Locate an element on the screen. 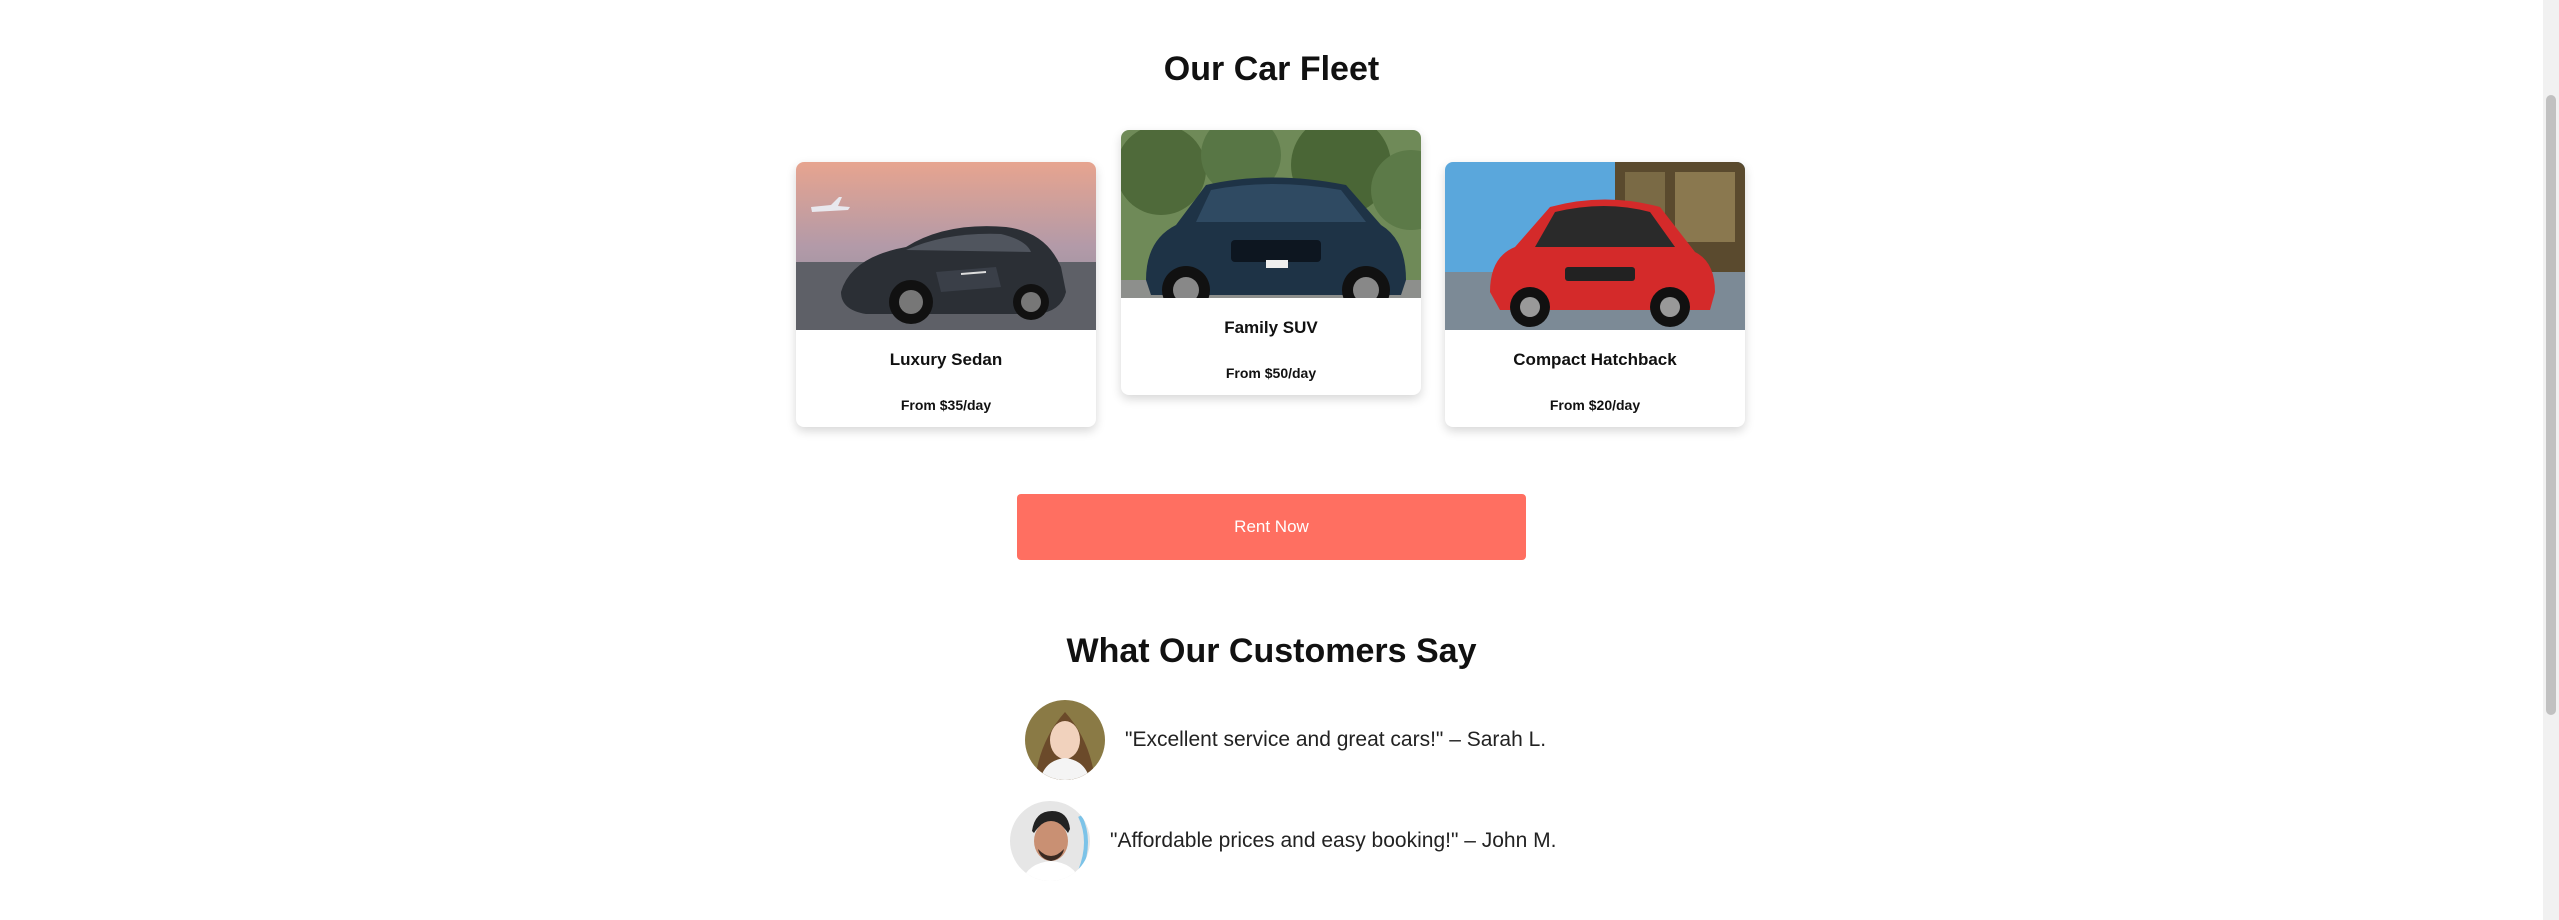 The height and width of the screenshot is (920, 2559). car-card-luxury-sedan: Luxury Sedan From $35/day is located at coordinates (946, 294).